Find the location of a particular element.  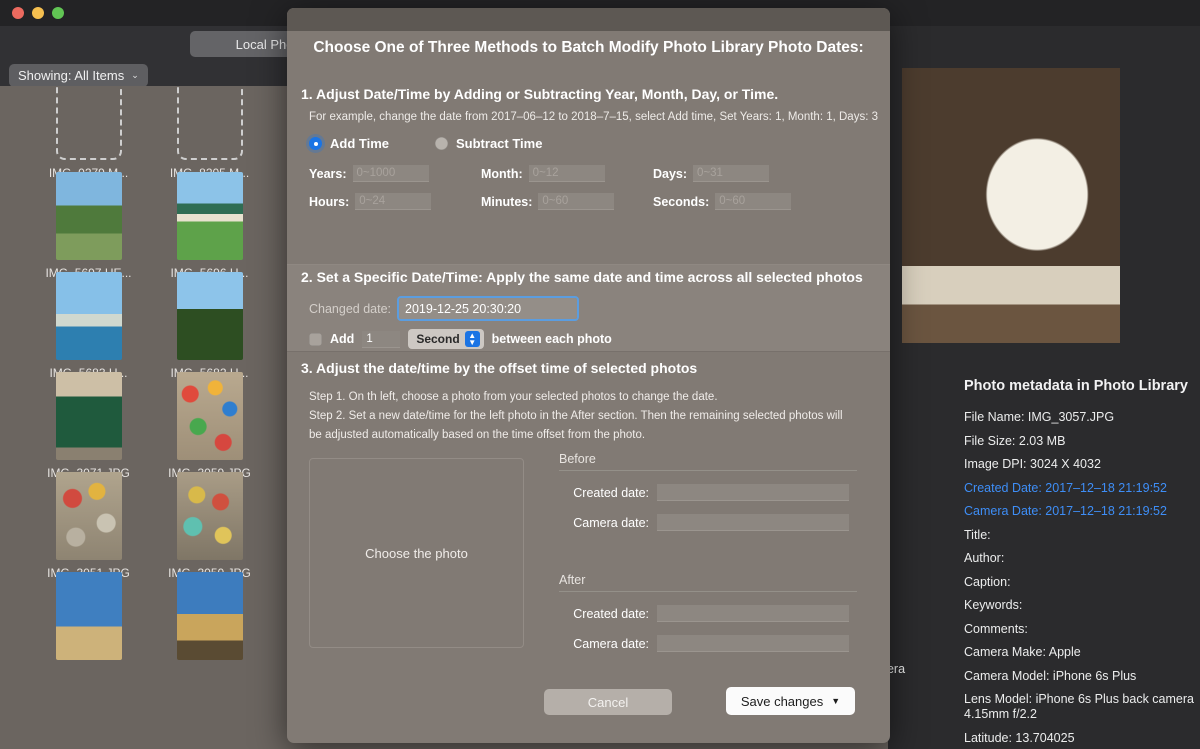

seconds-field-group: Seconds: is located at coordinates (722, 201).